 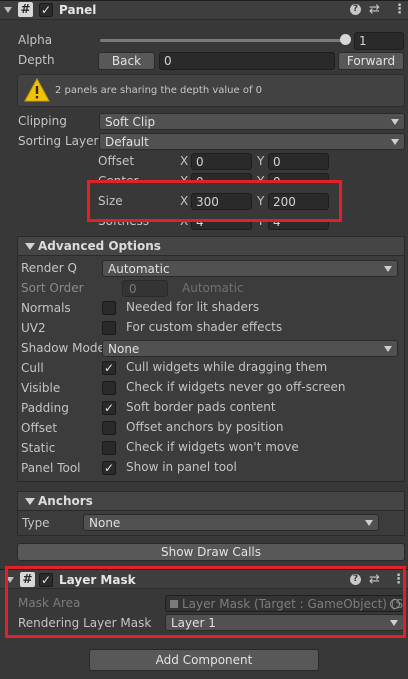 What do you see at coordinates (355, 9) in the screenshot?
I see `help-icon: ?` at bounding box center [355, 9].